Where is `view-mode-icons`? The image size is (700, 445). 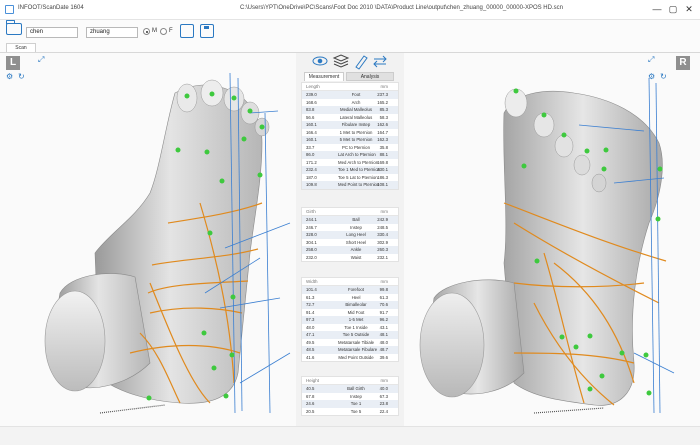
view-mode-icons is located at coordinates (349, 62).